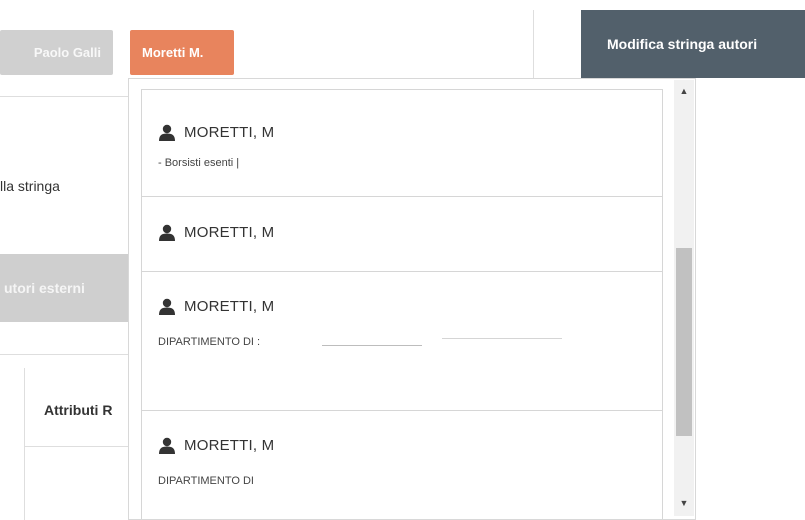  Describe the element at coordinates (182, 52) in the screenshot. I see `author-chip-moretti-selected: Moretti M.` at that location.